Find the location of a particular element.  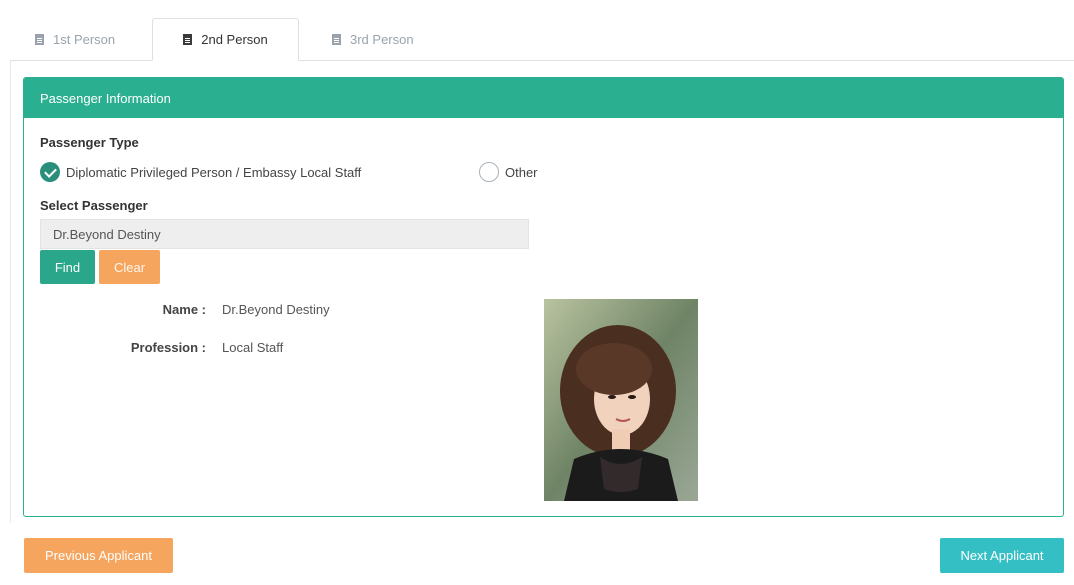

radio-other: Other is located at coordinates (508, 172).